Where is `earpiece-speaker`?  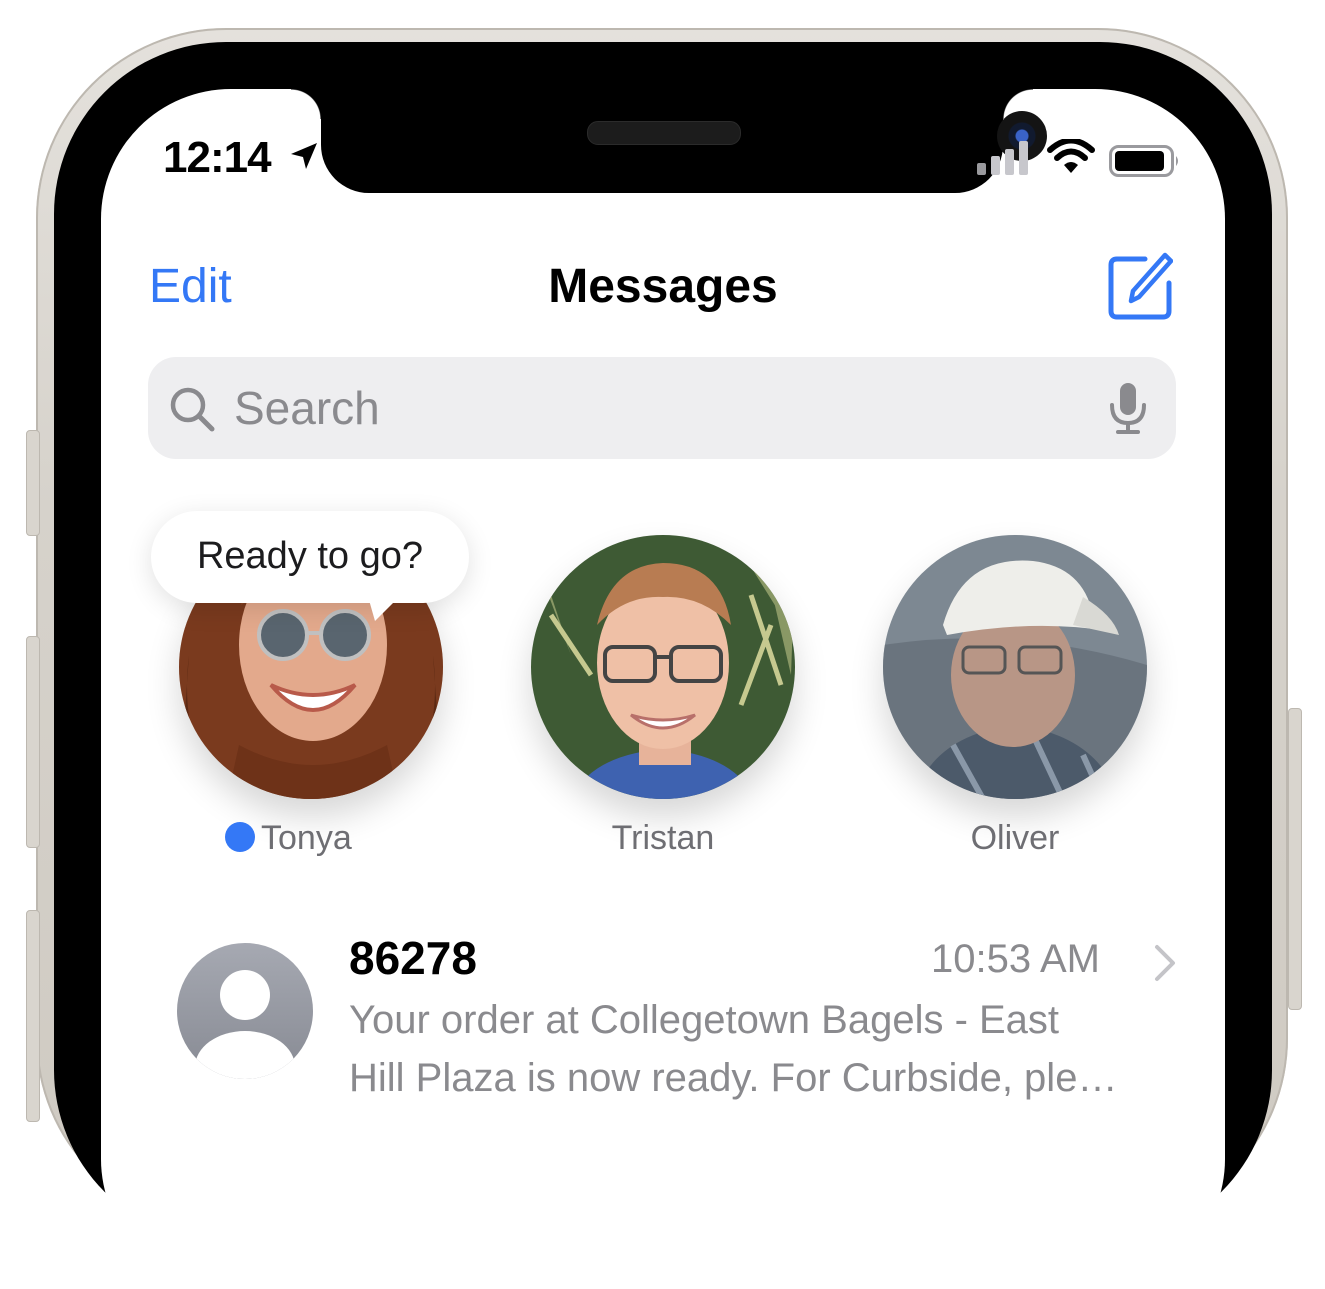 earpiece-speaker is located at coordinates (664, 133).